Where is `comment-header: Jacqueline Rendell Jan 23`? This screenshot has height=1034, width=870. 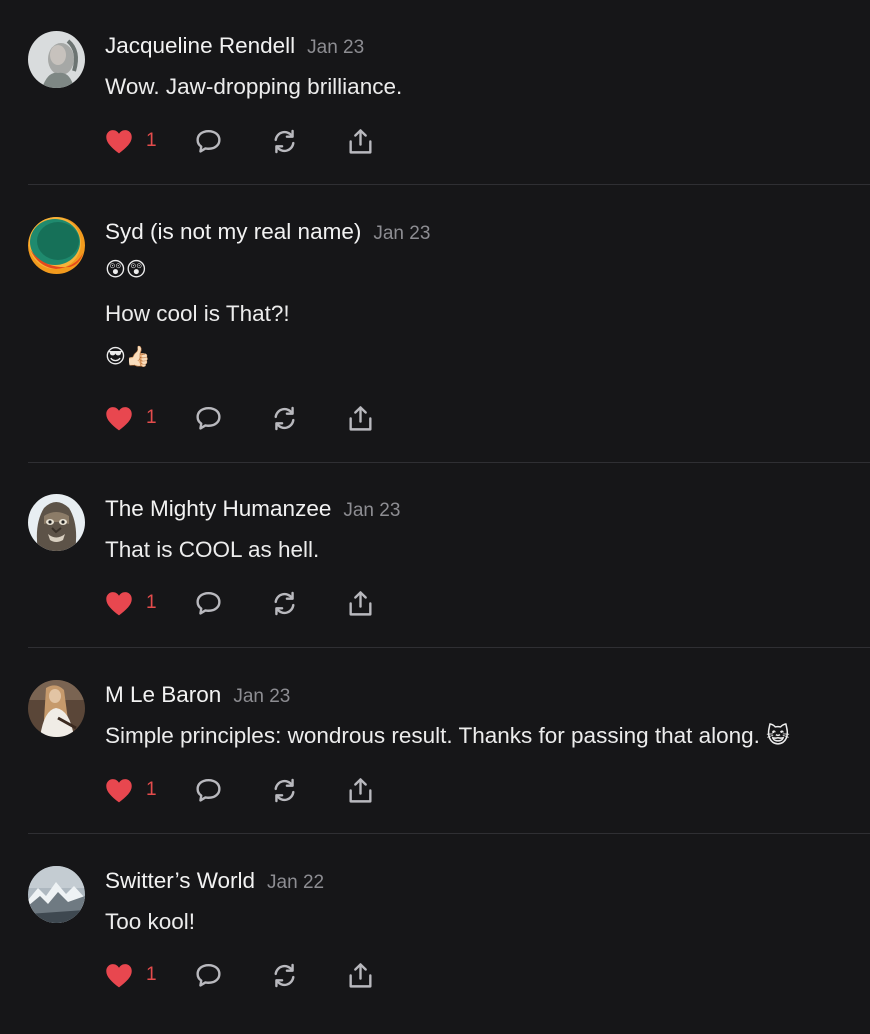
comment-header: Jacqueline Rendell Jan 23 is located at coordinates (234, 46).